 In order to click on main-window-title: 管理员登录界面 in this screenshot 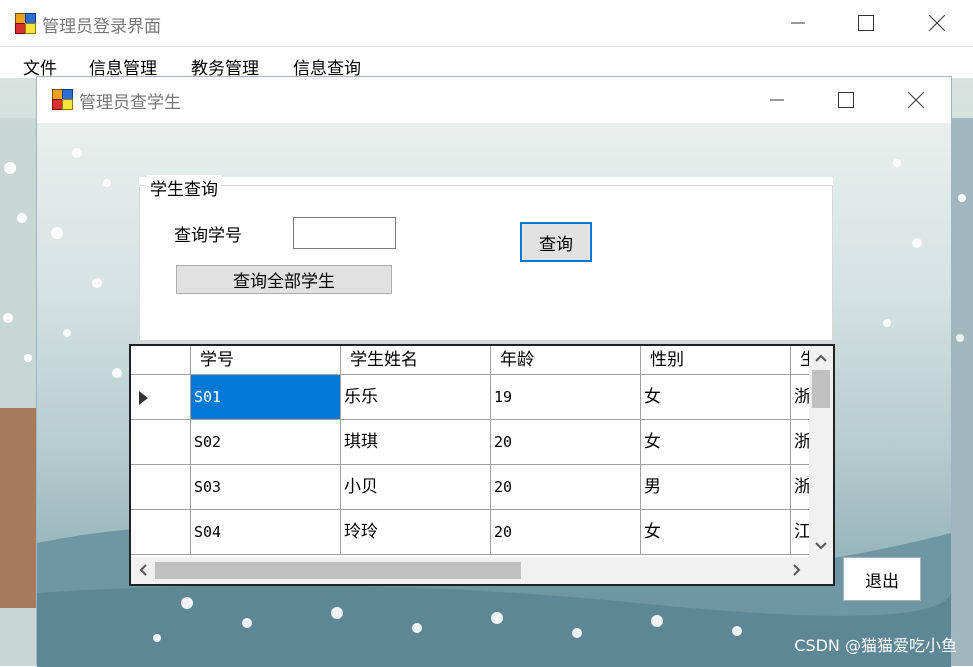, I will do `click(101, 27)`.